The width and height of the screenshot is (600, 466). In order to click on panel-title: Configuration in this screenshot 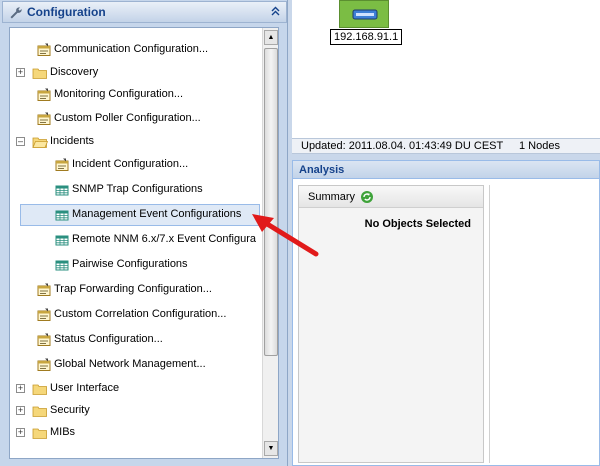, I will do `click(66, 12)`.